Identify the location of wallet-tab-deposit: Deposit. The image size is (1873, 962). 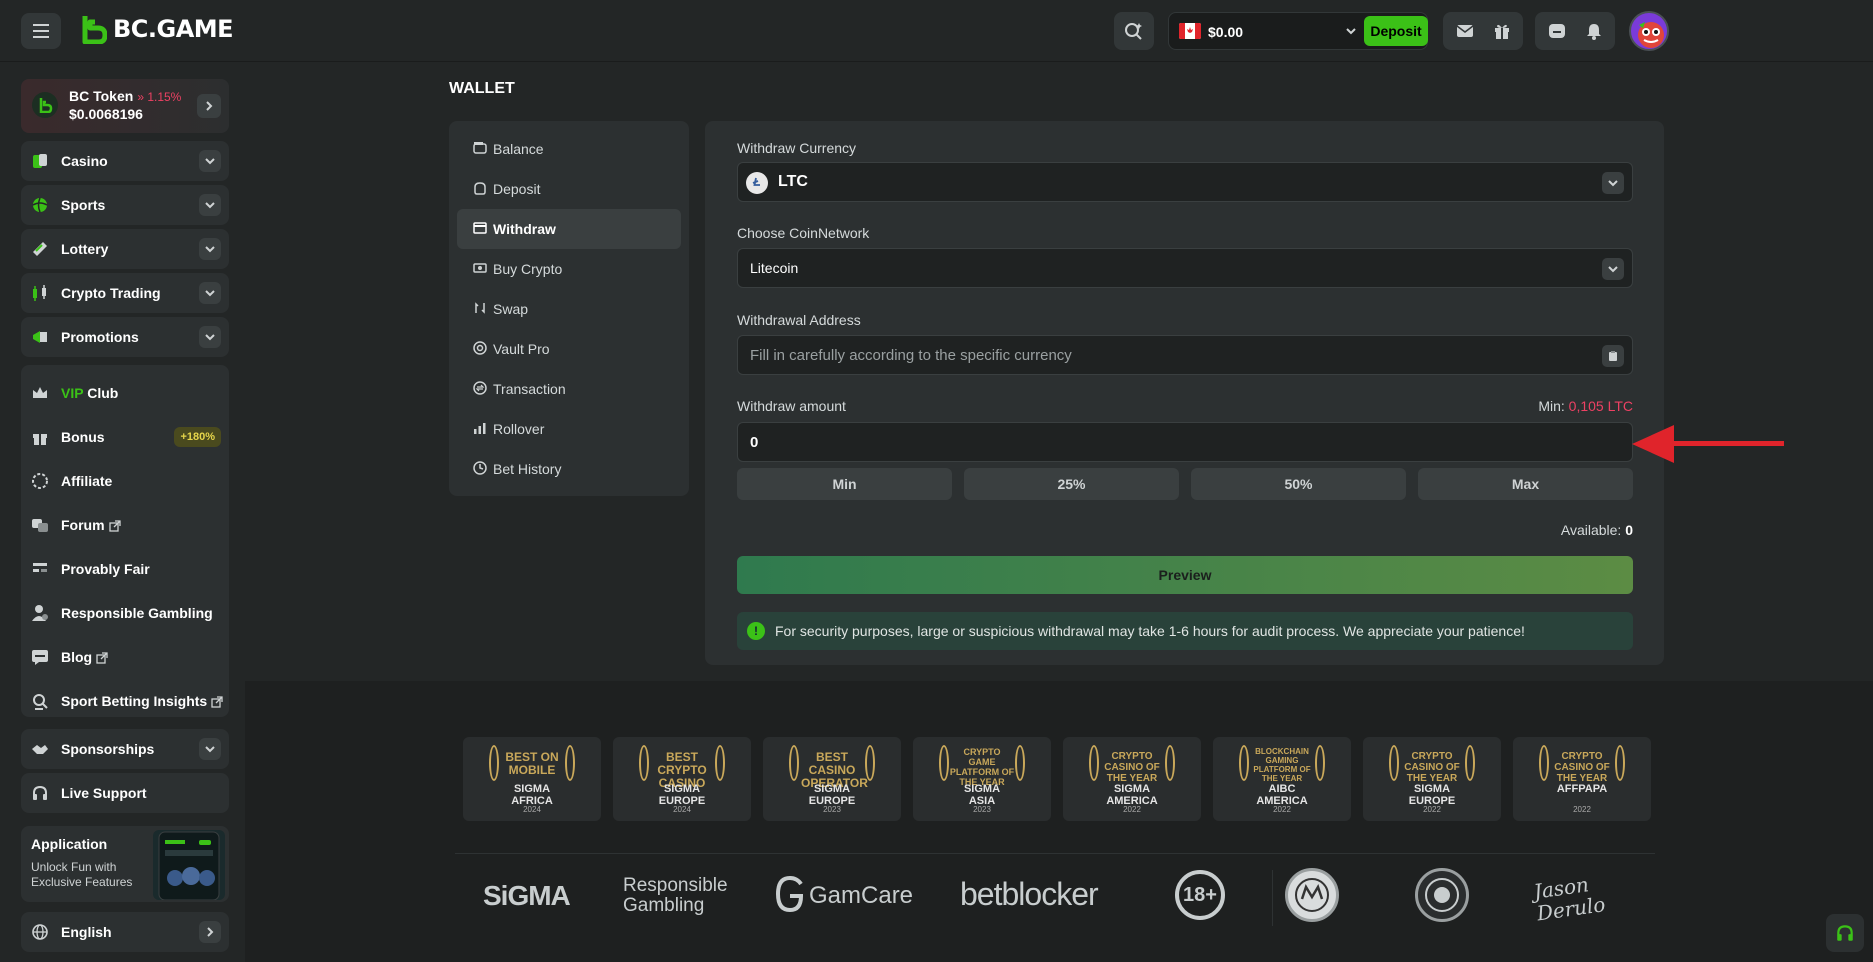
(569, 189).